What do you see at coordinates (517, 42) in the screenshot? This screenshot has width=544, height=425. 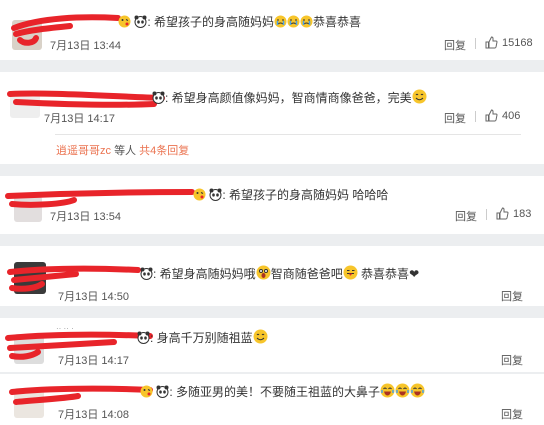 I see `like-count: 15168` at bounding box center [517, 42].